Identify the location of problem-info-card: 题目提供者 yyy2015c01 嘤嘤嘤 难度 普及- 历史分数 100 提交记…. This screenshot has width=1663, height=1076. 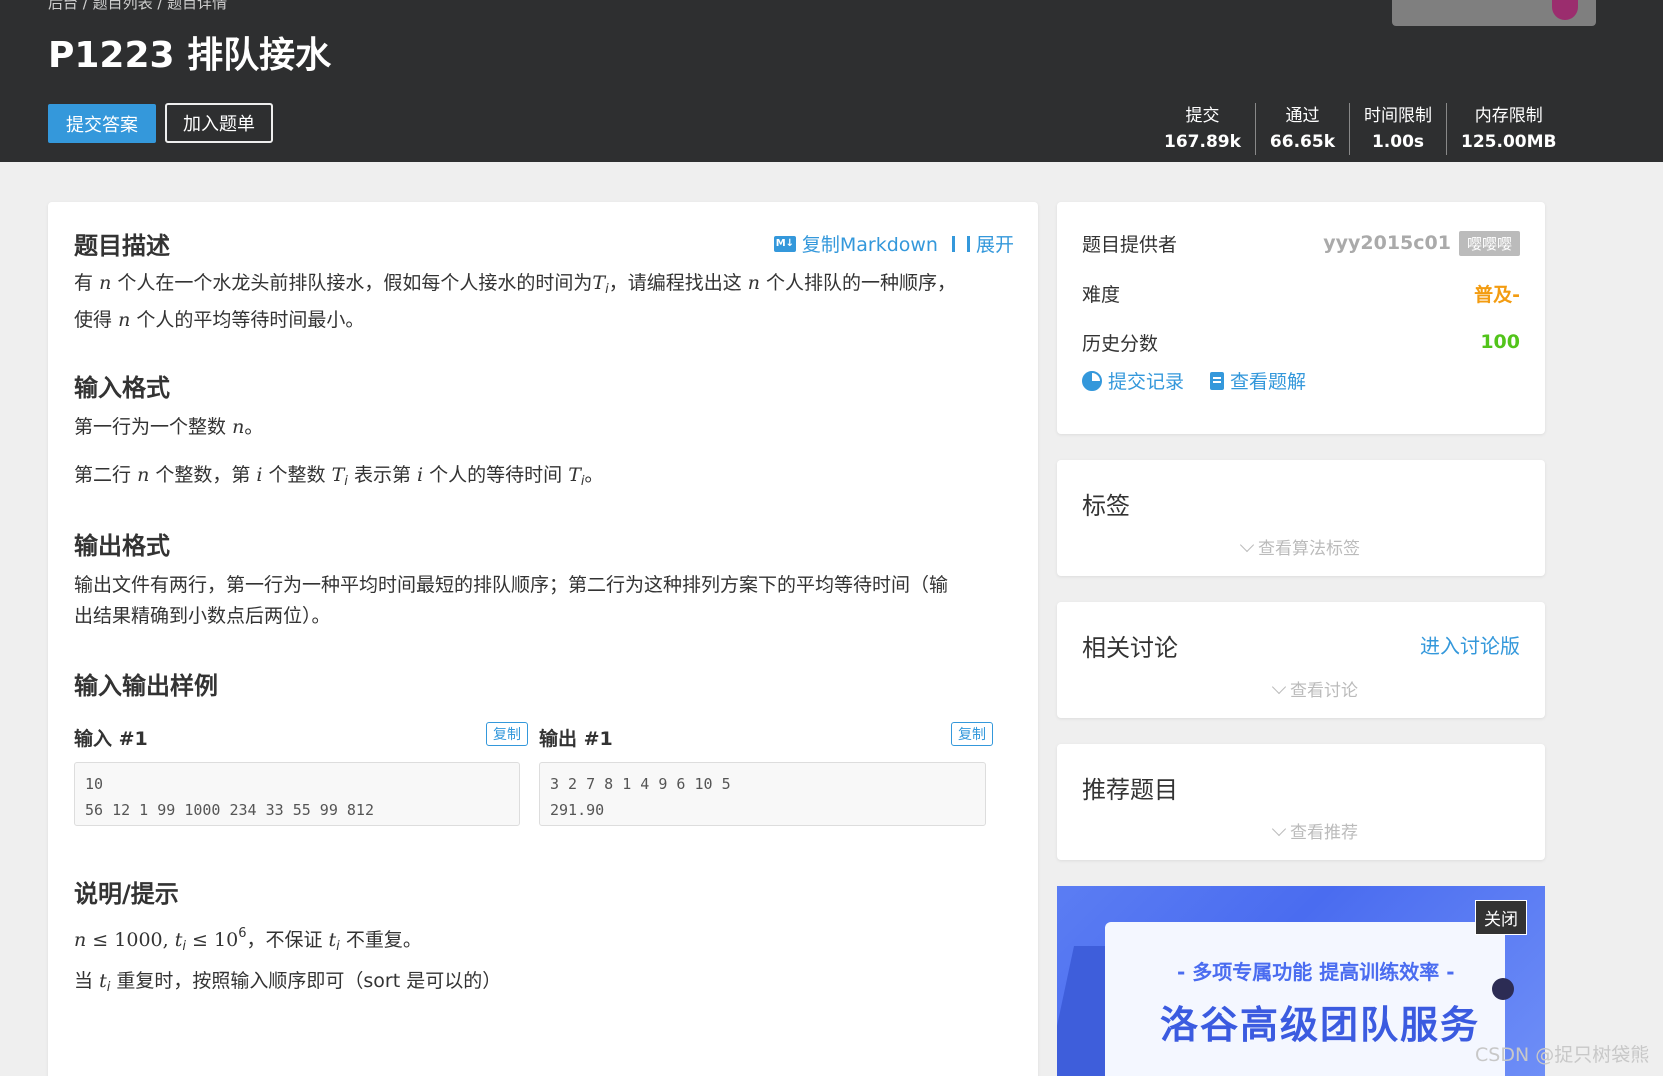
(1301, 318).